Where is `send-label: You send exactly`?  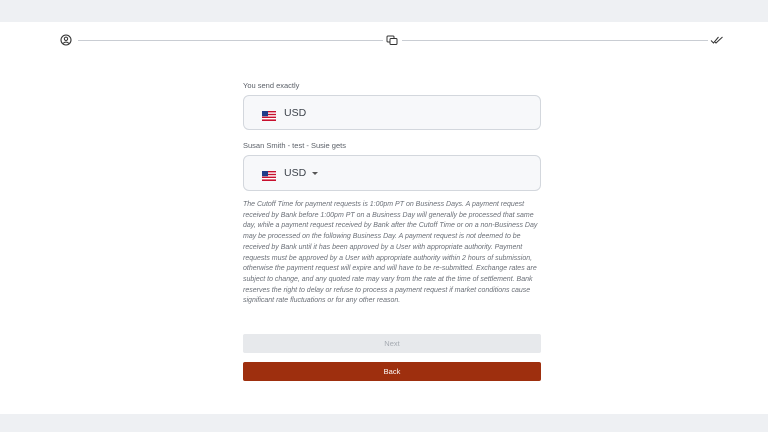 send-label: You send exactly is located at coordinates (271, 85).